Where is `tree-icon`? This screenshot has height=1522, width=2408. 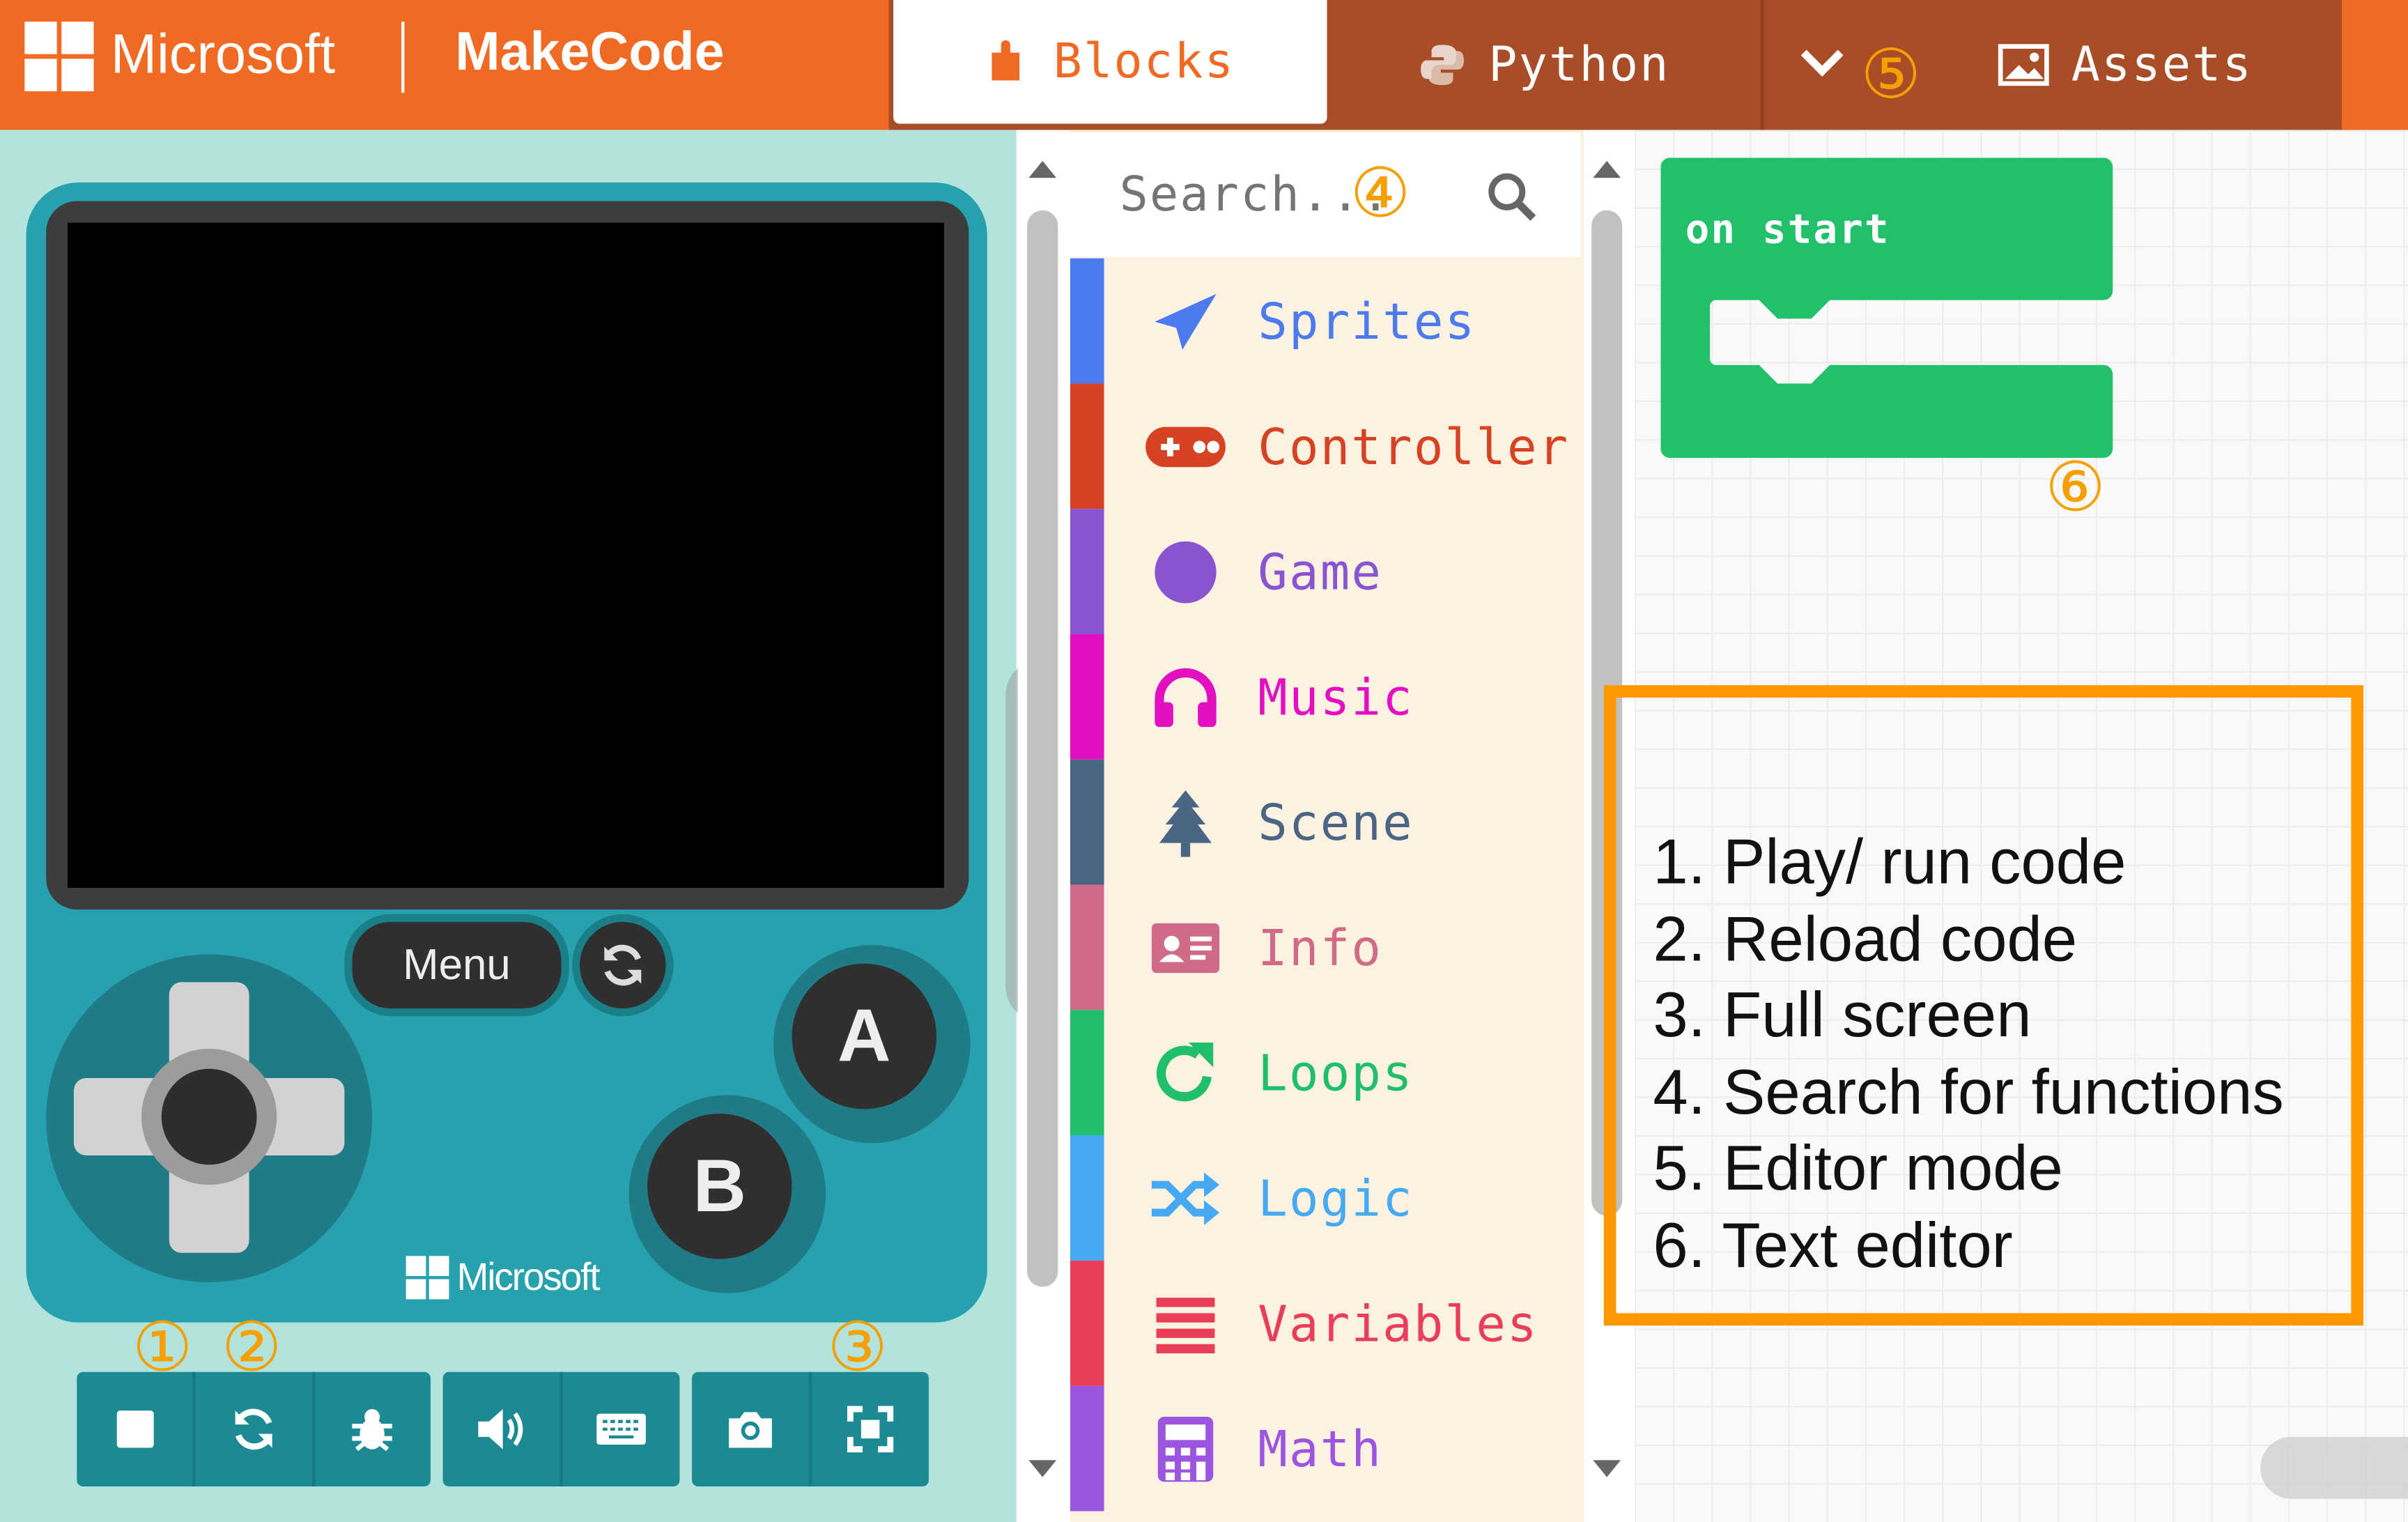 tree-icon is located at coordinates (1186, 823).